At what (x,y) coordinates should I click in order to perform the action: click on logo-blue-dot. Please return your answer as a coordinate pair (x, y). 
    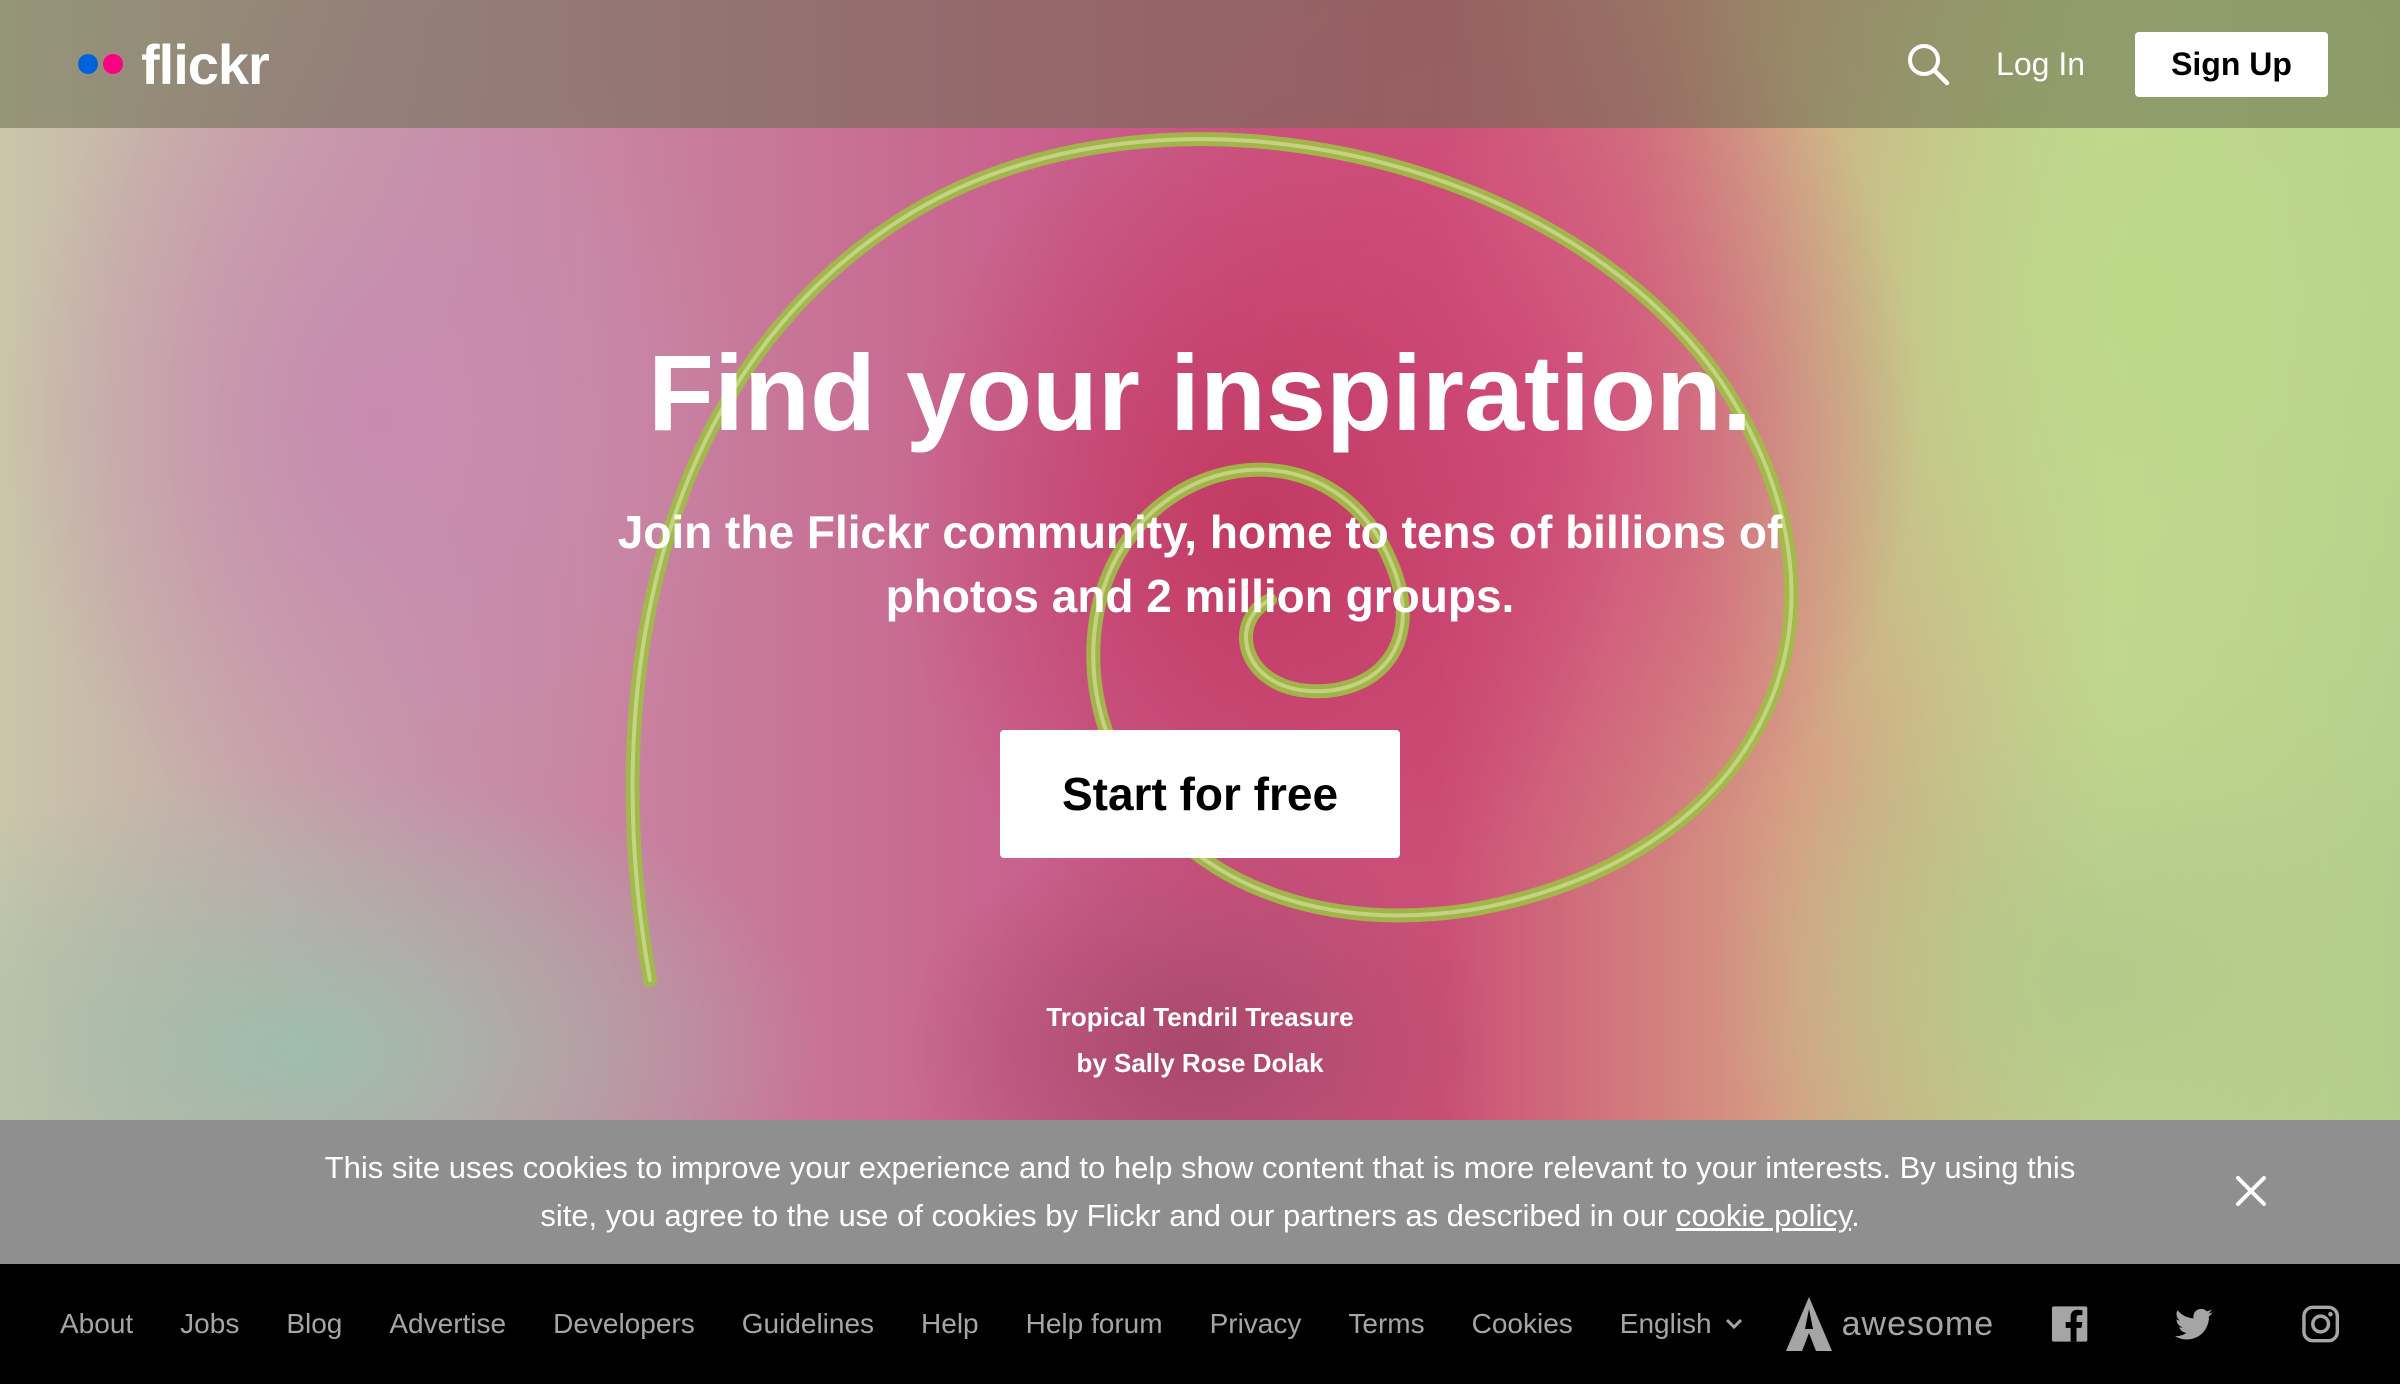
    Looking at the image, I should click on (88, 64).